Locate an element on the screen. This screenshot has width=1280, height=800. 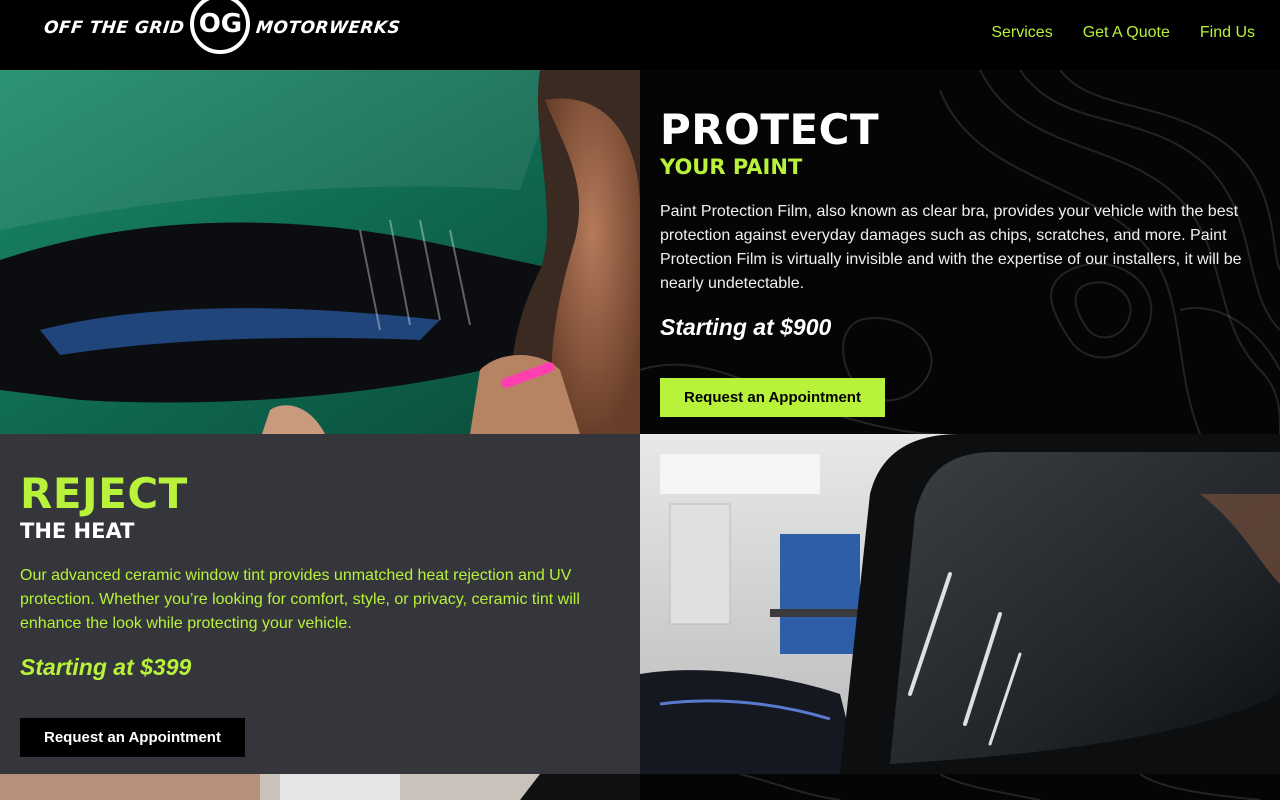
logo-right-text: MOTORWERKS is located at coordinates (328, 28).